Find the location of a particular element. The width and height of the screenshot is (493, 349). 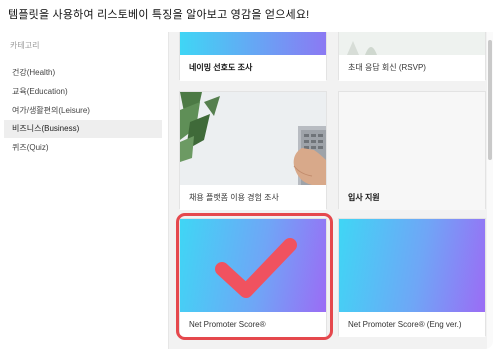

template-card-label: 채용 플랫폼 이용 경험 조사 is located at coordinates (253, 197).